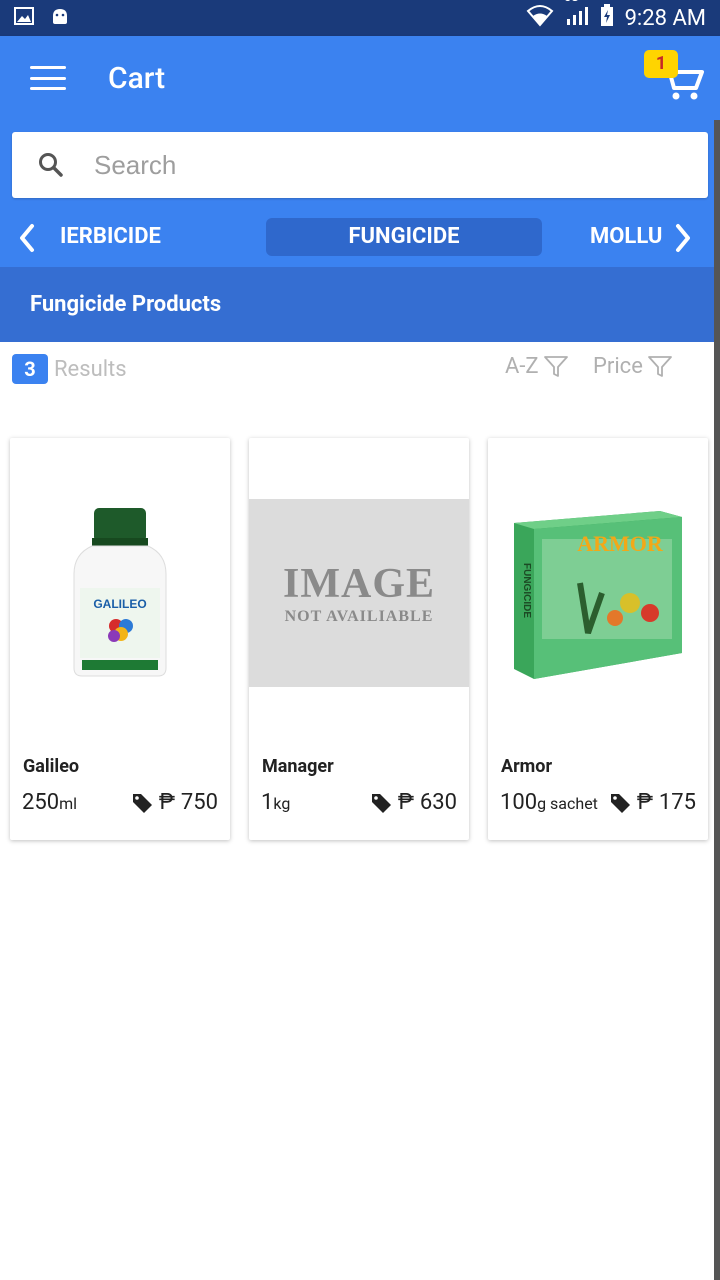 This screenshot has width=720, height=1280. Describe the element at coordinates (119, 604) in the screenshot. I see `svg-text: GALILEO` at that location.